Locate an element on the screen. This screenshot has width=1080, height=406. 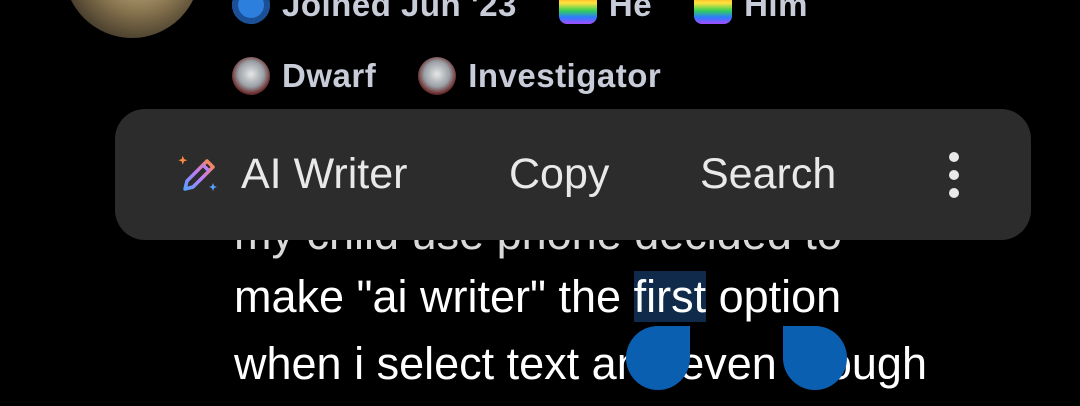
badge-label: Joined Jun '23 is located at coordinates (399, 11).